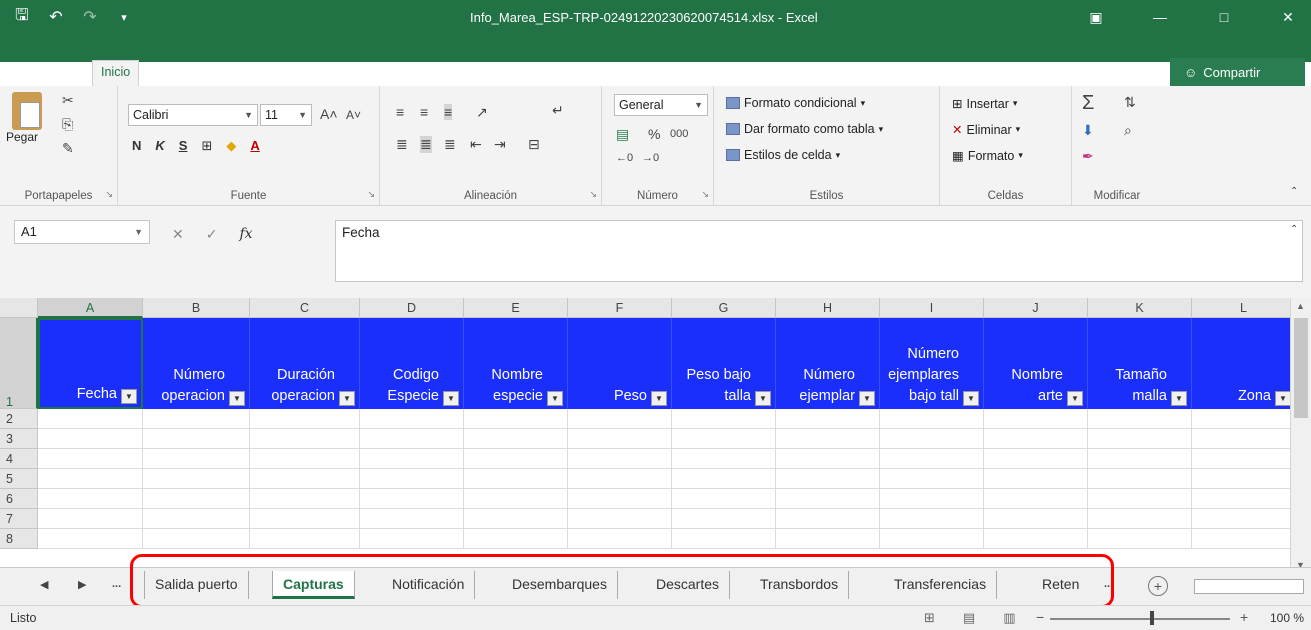 This screenshot has width=1311, height=630. What do you see at coordinates (804, 129) in the screenshot?
I see `format-as-table-button: Dar formato como tabla ▾` at bounding box center [804, 129].